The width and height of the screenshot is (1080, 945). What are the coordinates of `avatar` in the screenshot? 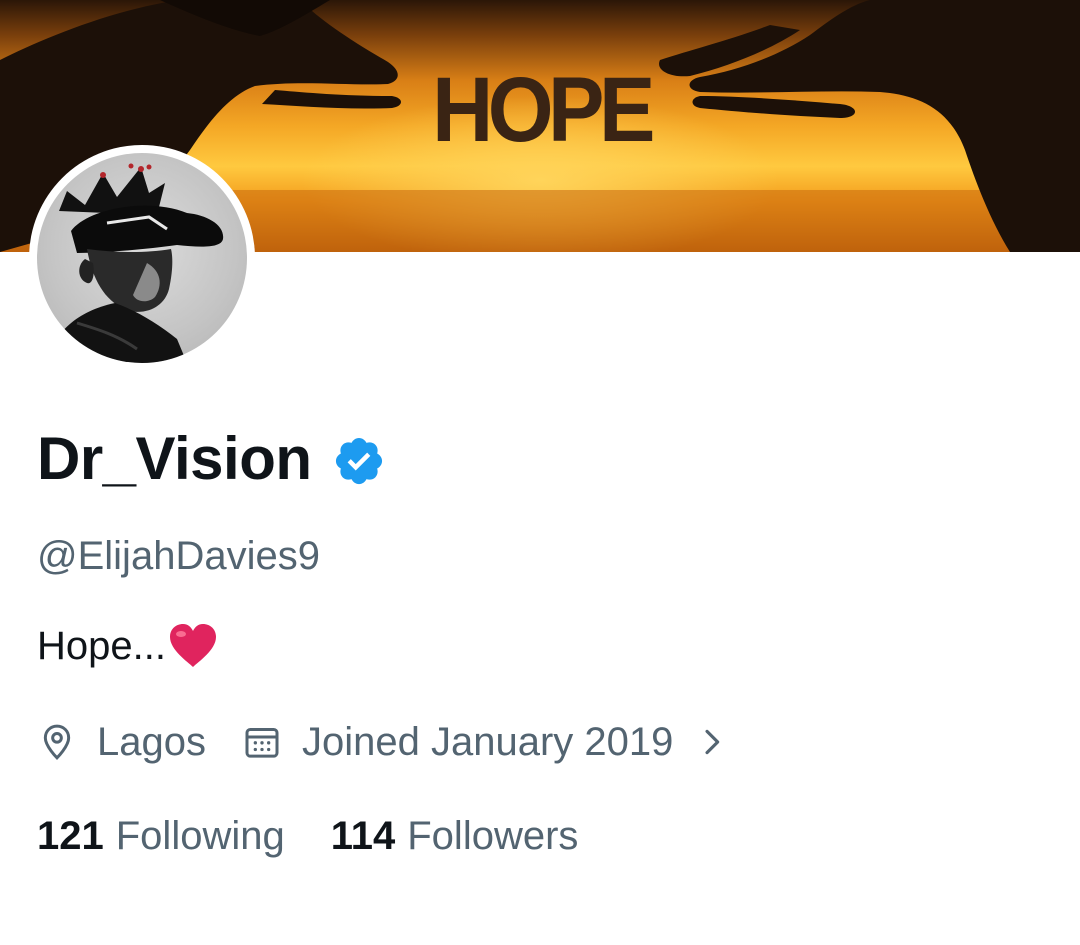 It's located at (142, 258).